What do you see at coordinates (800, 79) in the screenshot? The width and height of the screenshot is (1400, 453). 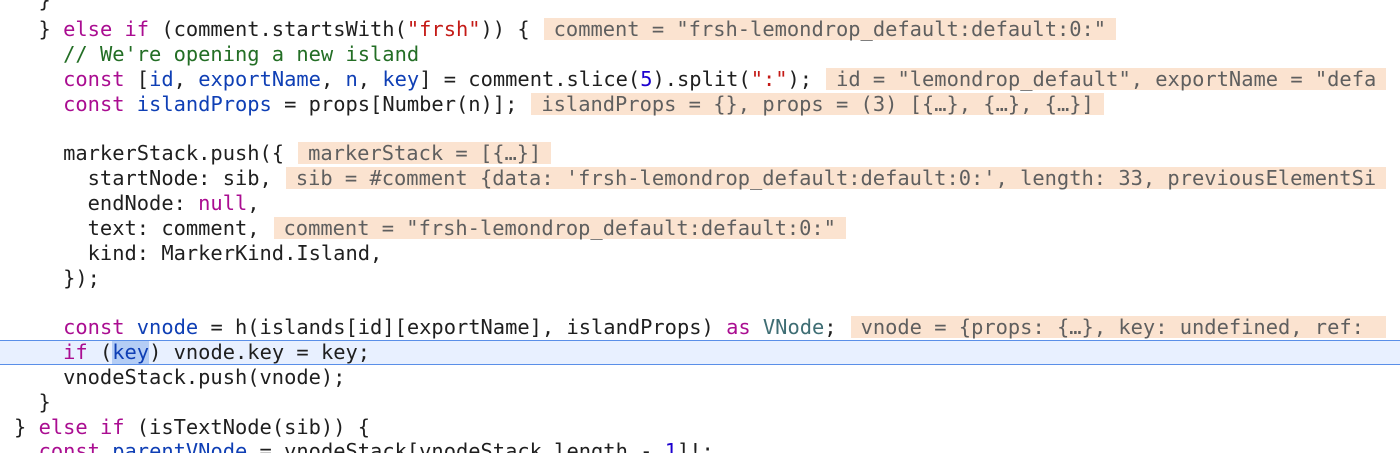 I see `code-token: );` at bounding box center [800, 79].